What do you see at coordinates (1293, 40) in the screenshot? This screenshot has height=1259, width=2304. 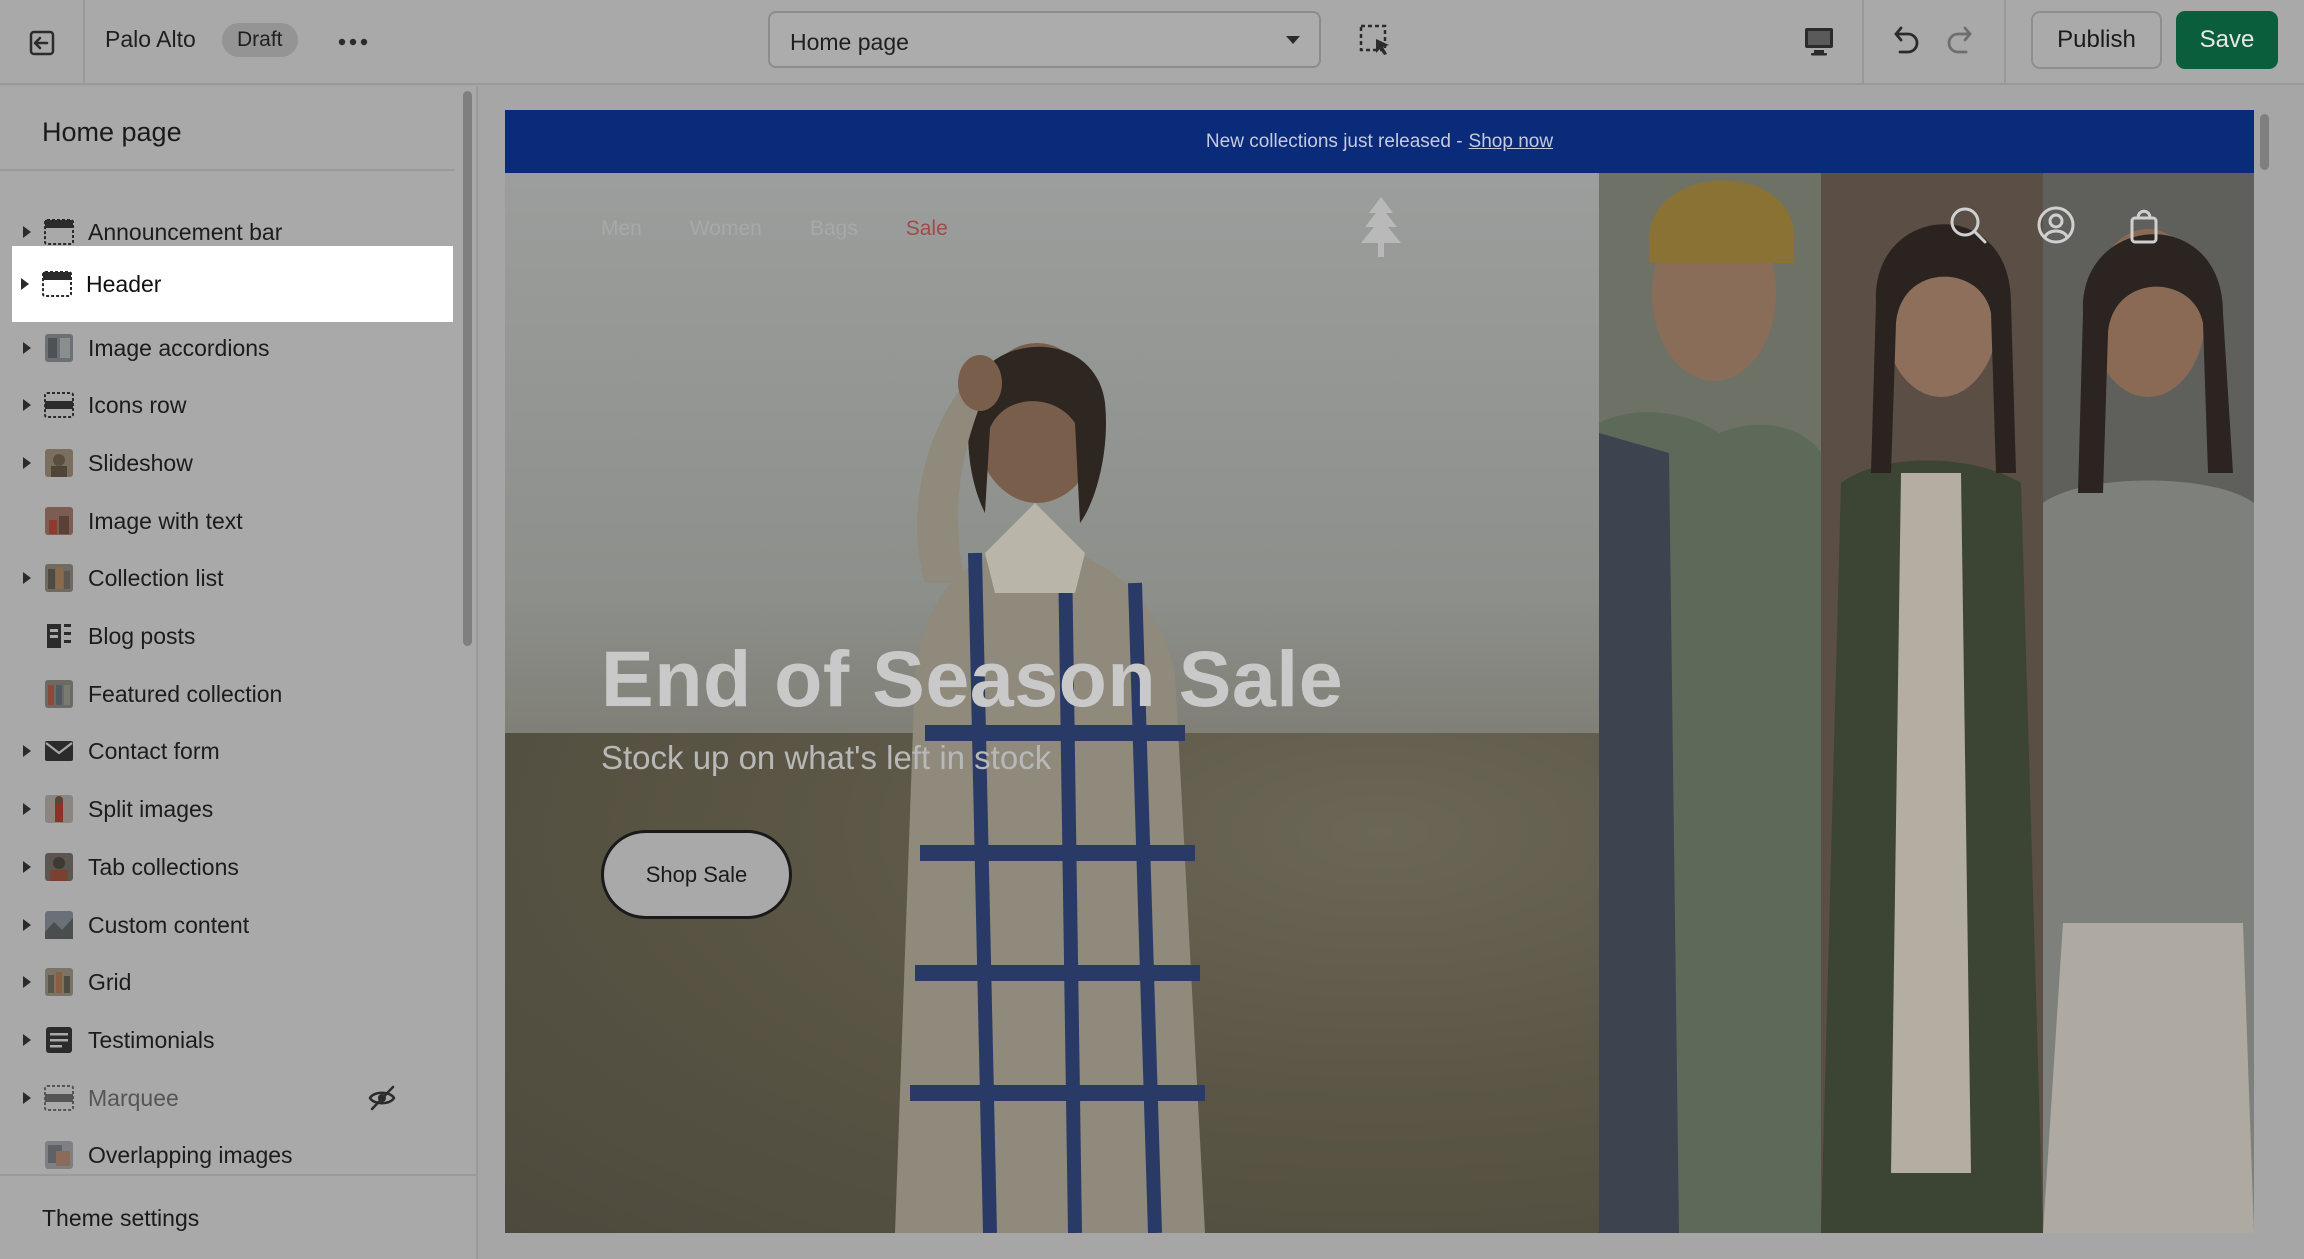 I see `chevron-down-icon` at bounding box center [1293, 40].